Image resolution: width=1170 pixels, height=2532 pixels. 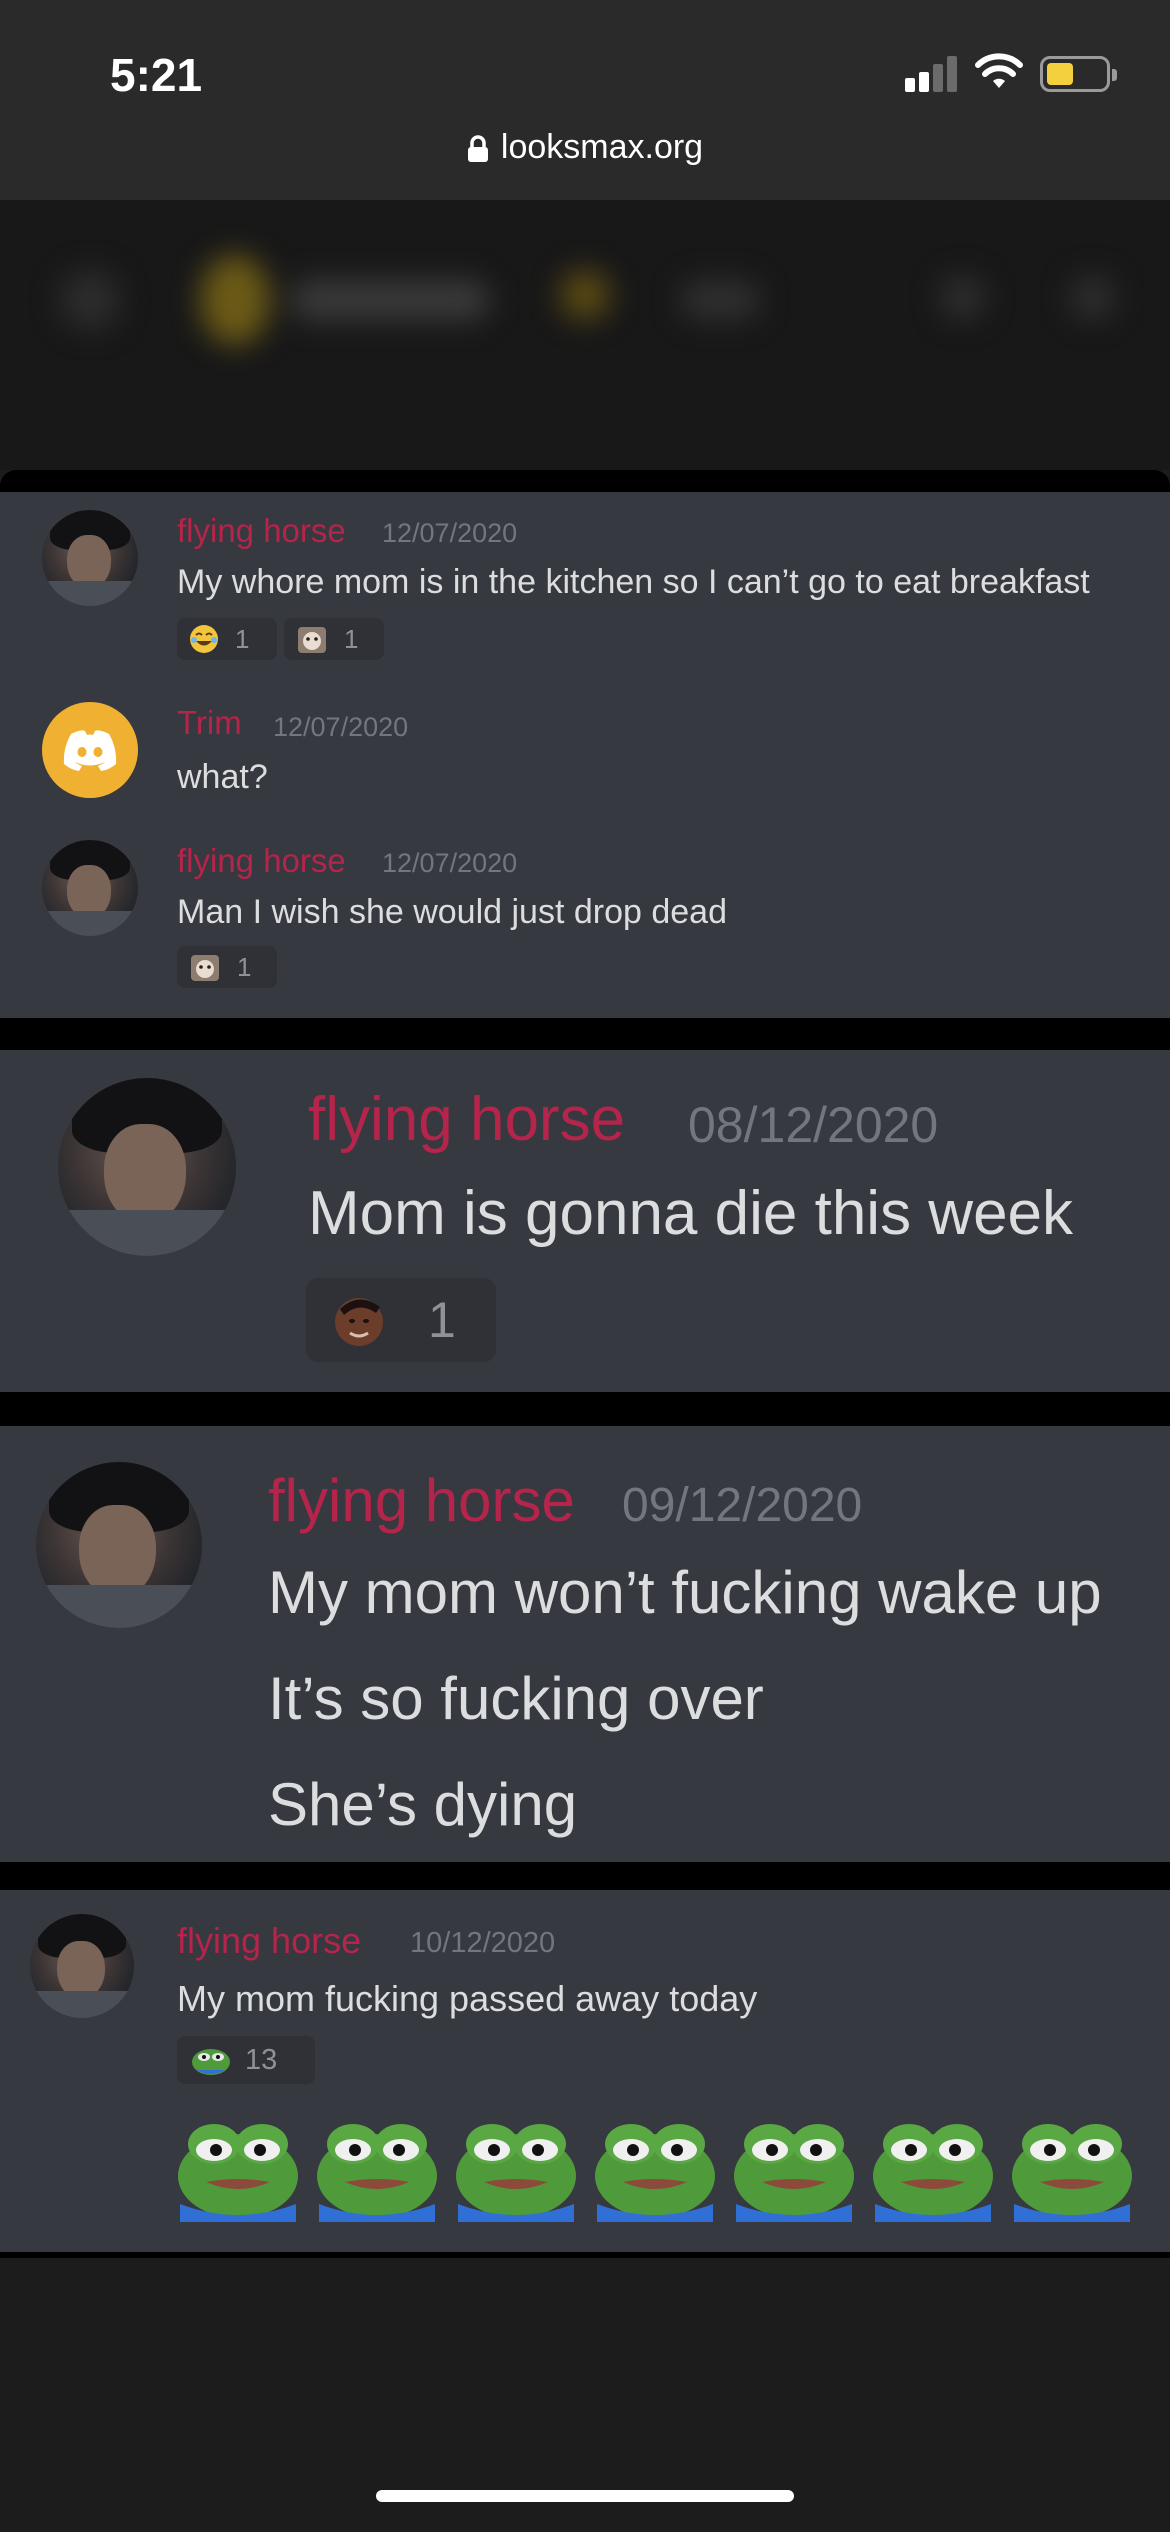 I want to click on message-text: Mom is gonna die this week, so click(x=691, y=1213).